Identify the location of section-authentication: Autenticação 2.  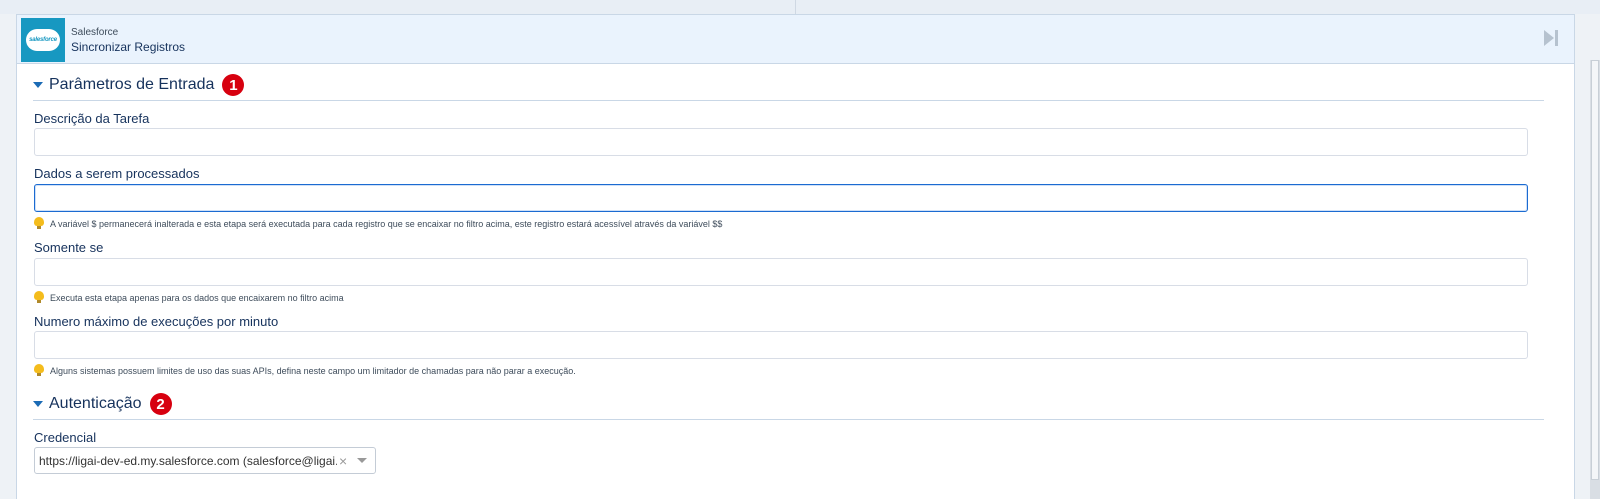
(788, 404).